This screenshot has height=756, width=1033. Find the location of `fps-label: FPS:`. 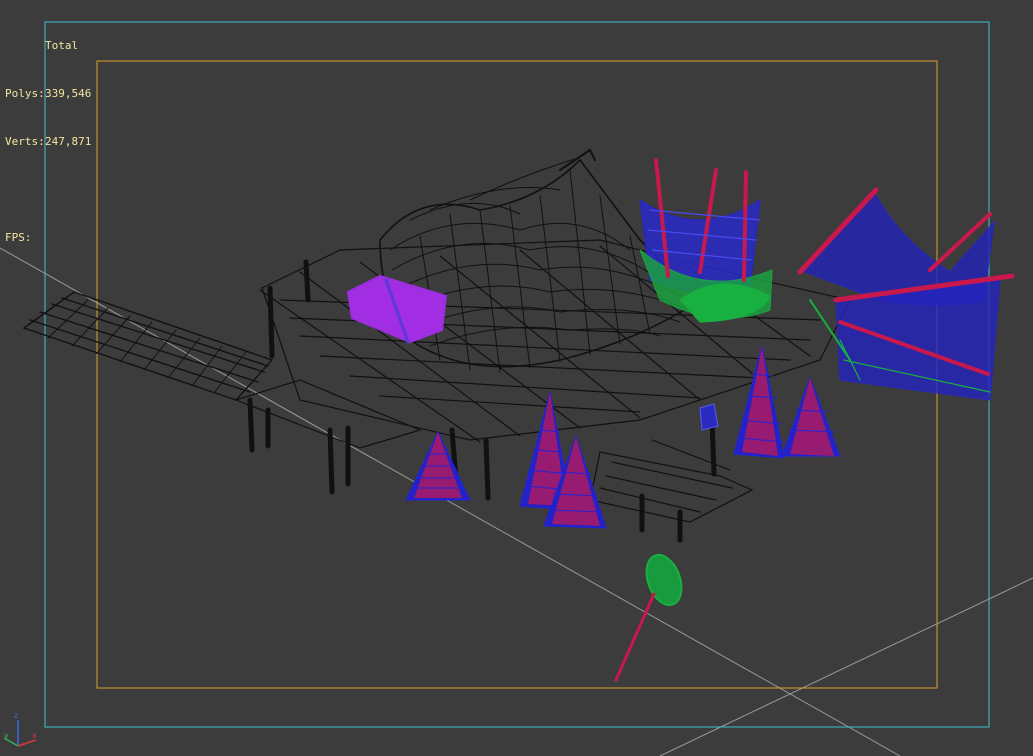

fps-label: FPS: is located at coordinates (18, 237).